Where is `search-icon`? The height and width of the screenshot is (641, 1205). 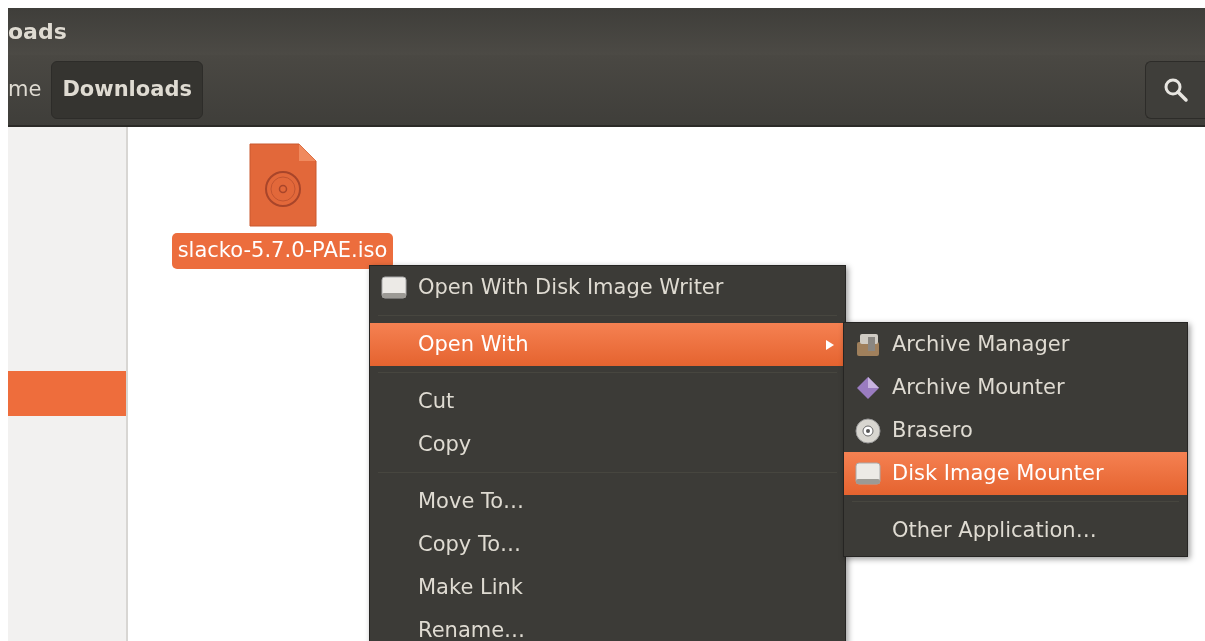 search-icon is located at coordinates (1175, 90).